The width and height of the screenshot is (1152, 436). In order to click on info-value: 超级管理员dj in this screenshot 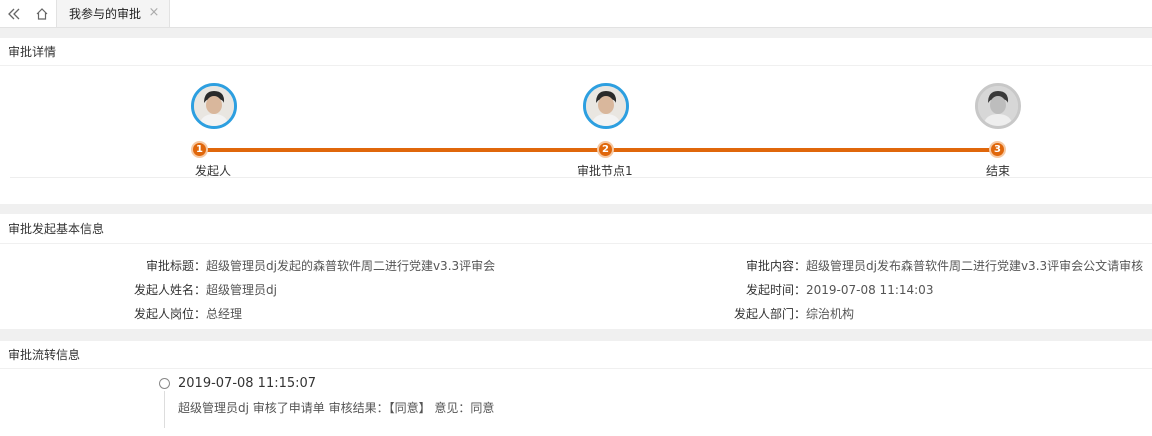, I will do `click(241, 290)`.